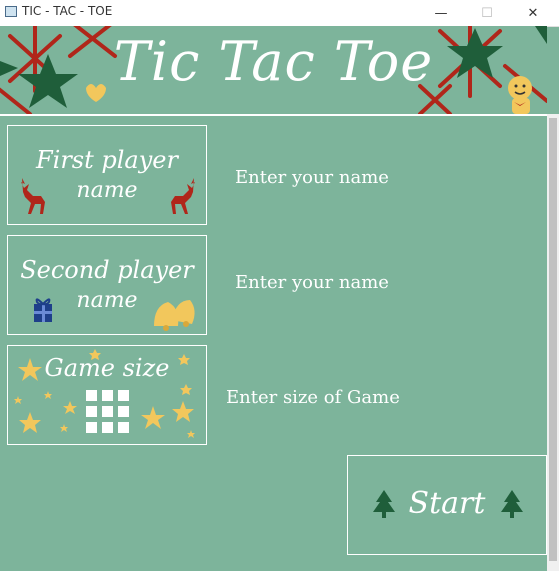 This screenshot has height=571, width=559. What do you see at coordinates (107, 395) in the screenshot?
I see `game-size-label-box: Game size` at bounding box center [107, 395].